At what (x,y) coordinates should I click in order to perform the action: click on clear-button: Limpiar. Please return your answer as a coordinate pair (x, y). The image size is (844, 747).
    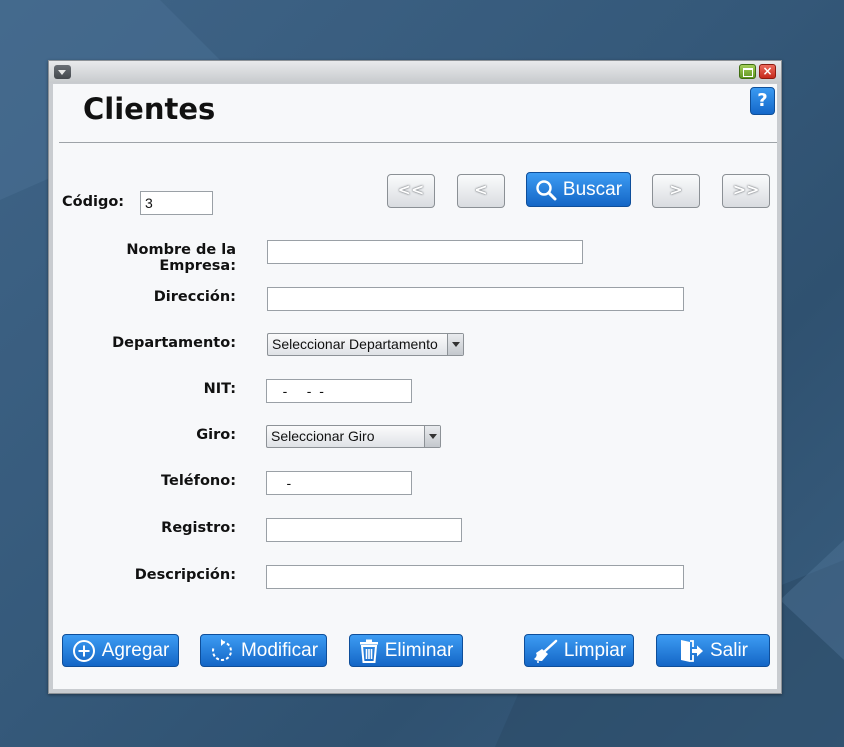
    Looking at the image, I should click on (579, 650).